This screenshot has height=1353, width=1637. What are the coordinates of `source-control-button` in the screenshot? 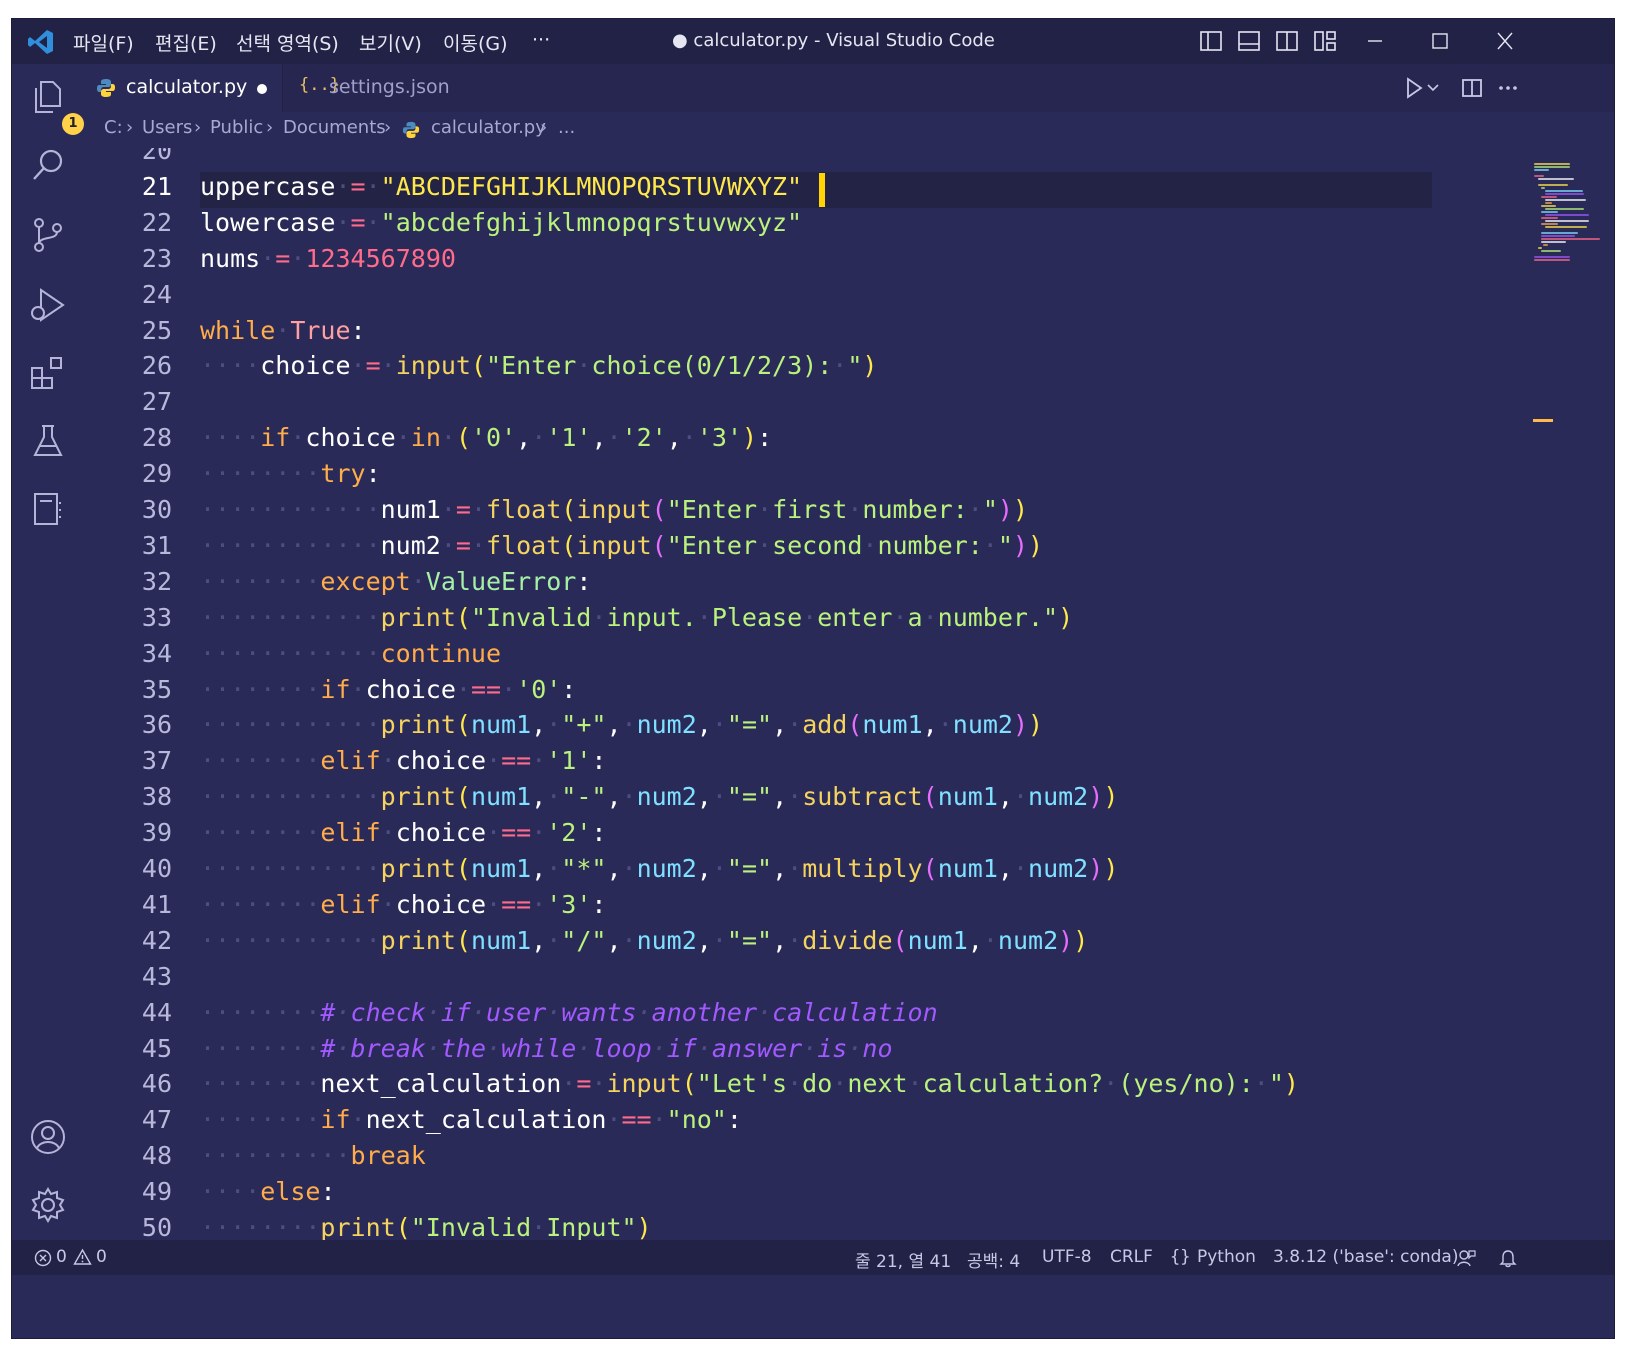 It's located at (48, 235).